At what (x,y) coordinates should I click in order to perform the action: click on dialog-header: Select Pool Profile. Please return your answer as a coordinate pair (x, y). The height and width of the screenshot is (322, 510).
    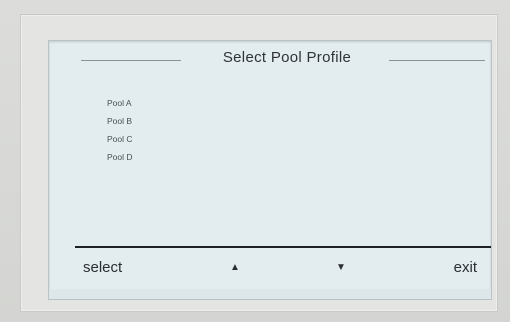
    Looking at the image, I should click on (270, 60).